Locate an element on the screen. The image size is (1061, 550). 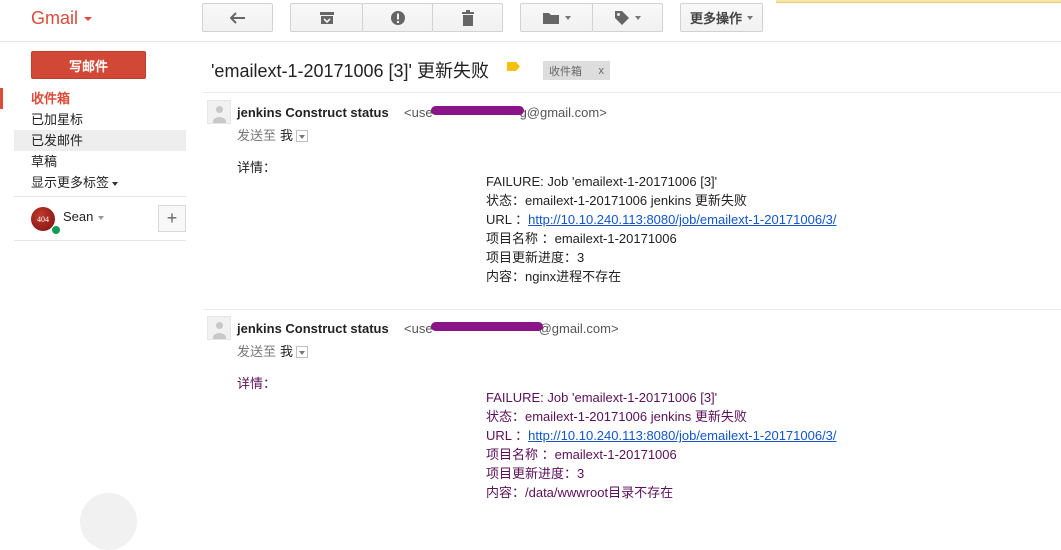
content-line: 内容：/data/wwwroot目录不存在 is located at coordinates (580, 492).